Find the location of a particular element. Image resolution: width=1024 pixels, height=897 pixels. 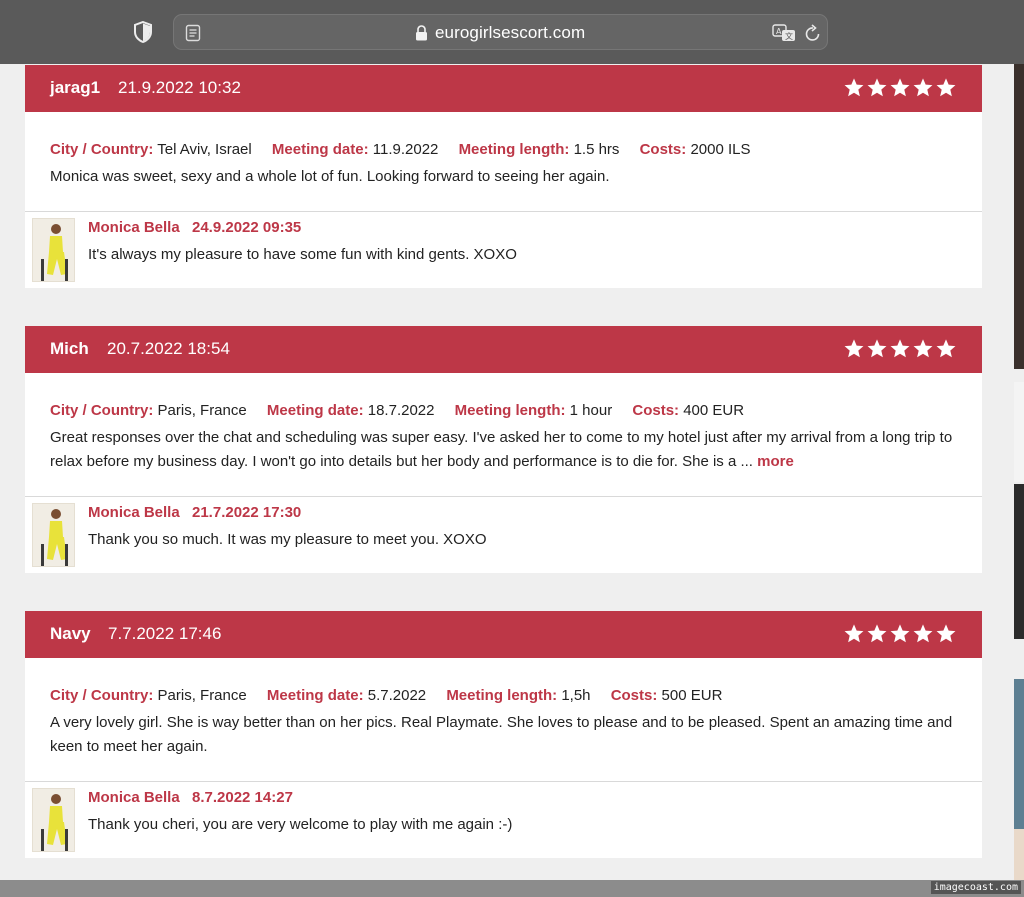

address-bar: eurogirlsescort.com A 文 is located at coordinates (500, 32).